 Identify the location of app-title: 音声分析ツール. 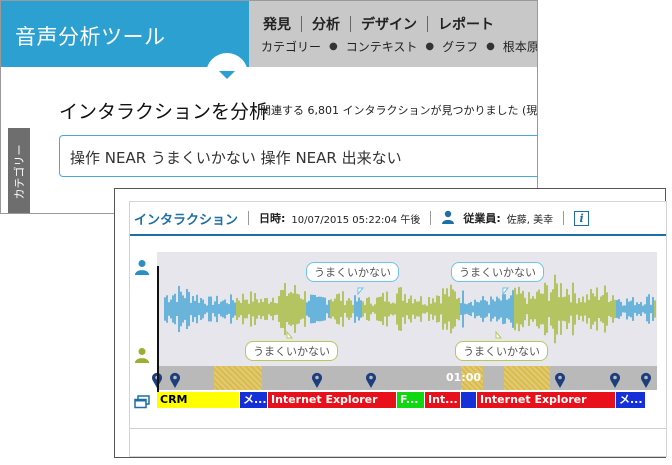
(90, 37).